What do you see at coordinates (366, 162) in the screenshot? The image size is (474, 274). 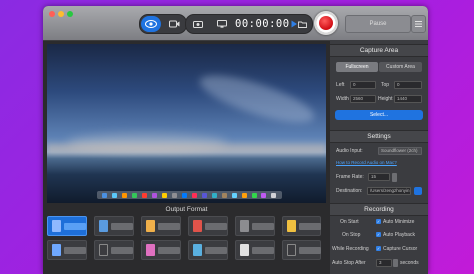 I see `record-audio-help-link: How to Record Audio on Mac?` at bounding box center [366, 162].